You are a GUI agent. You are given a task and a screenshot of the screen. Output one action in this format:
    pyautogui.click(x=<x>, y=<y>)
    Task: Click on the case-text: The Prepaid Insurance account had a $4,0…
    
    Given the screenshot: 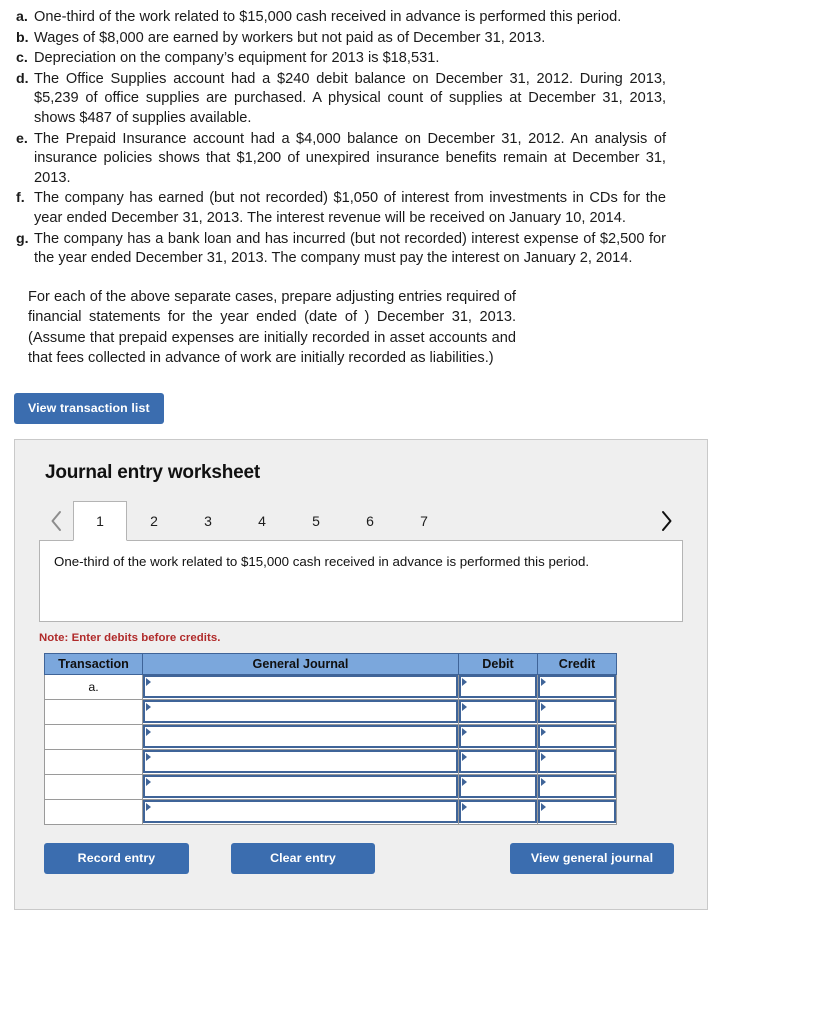 What is the action you would take?
    pyautogui.click(x=350, y=158)
    